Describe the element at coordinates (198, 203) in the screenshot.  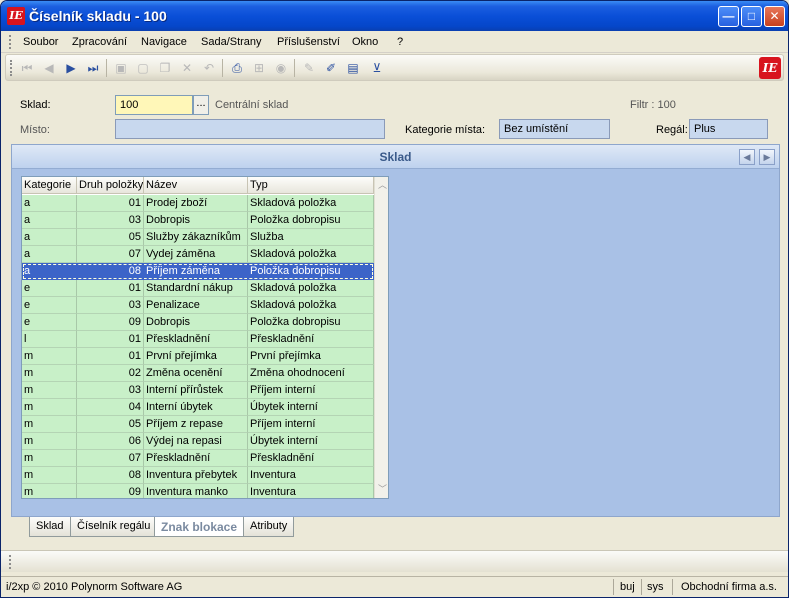
I see `table-row: a 01 Prodej zboží Skladová položka` at that location.